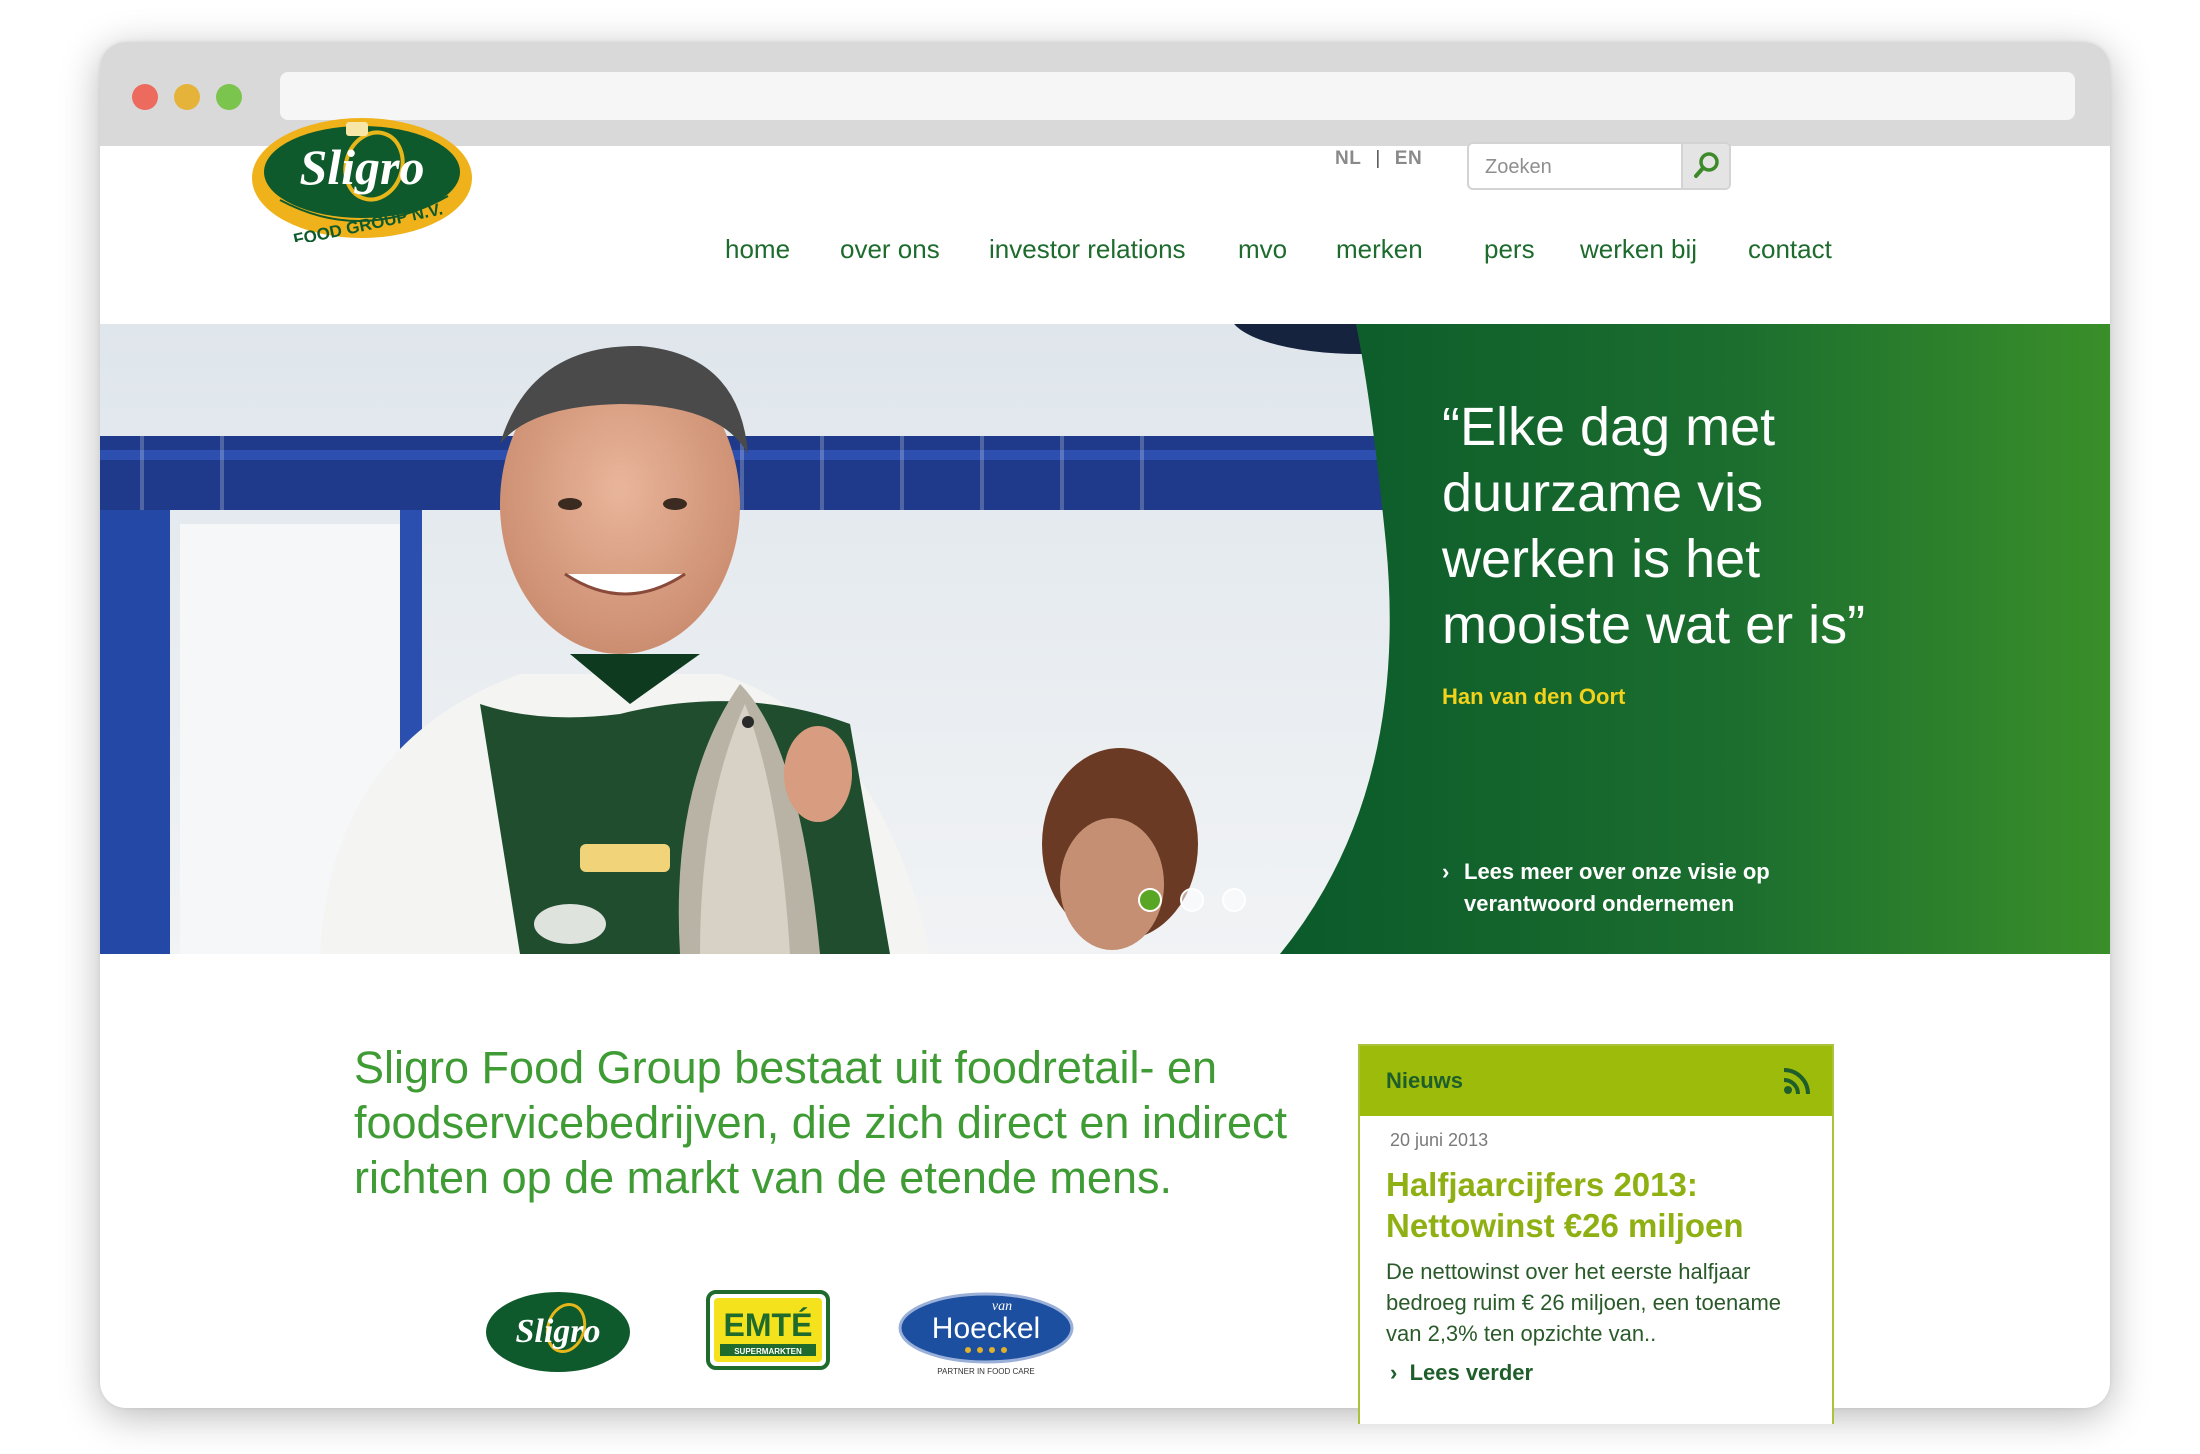 Image resolution: width=2200 pixels, height=1454 pixels. What do you see at coordinates (768, 1325) in the screenshot?
I see `brand-emte-name: EMTÉ` at bounding box center [768, 1325].